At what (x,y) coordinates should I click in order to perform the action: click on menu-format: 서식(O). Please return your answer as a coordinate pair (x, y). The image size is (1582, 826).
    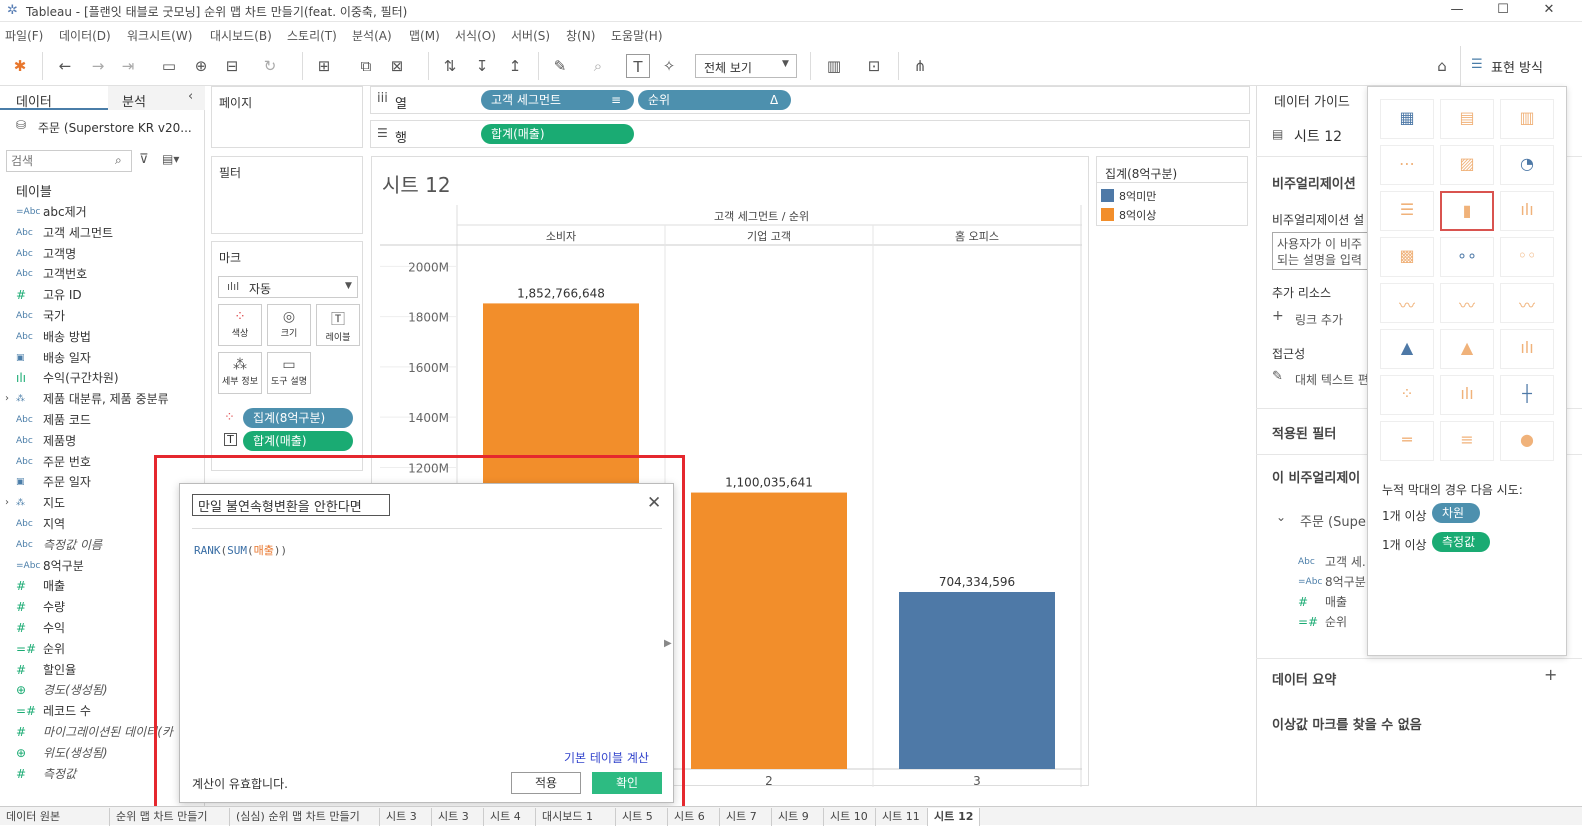
    Looking at the image, I should click on (475, 35).